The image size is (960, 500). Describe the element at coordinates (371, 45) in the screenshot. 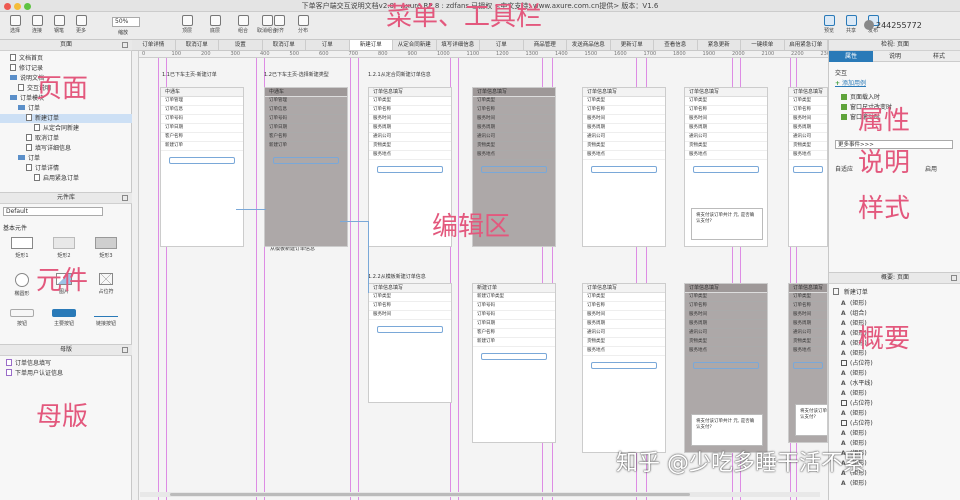

I see `document-tab: 新建订单` at that location.